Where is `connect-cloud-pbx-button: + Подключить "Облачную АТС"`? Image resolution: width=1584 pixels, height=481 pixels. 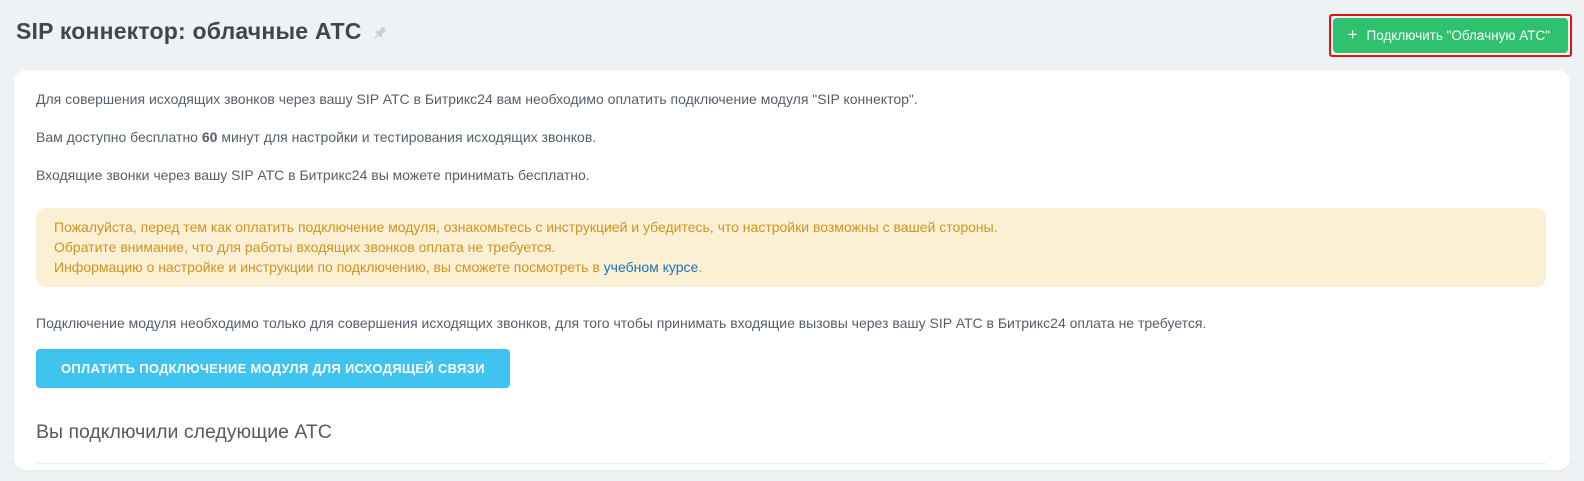 connect-cloud-pbx-button: + Подключить "Облачную АТС" is located at coordinates (1450, 35).